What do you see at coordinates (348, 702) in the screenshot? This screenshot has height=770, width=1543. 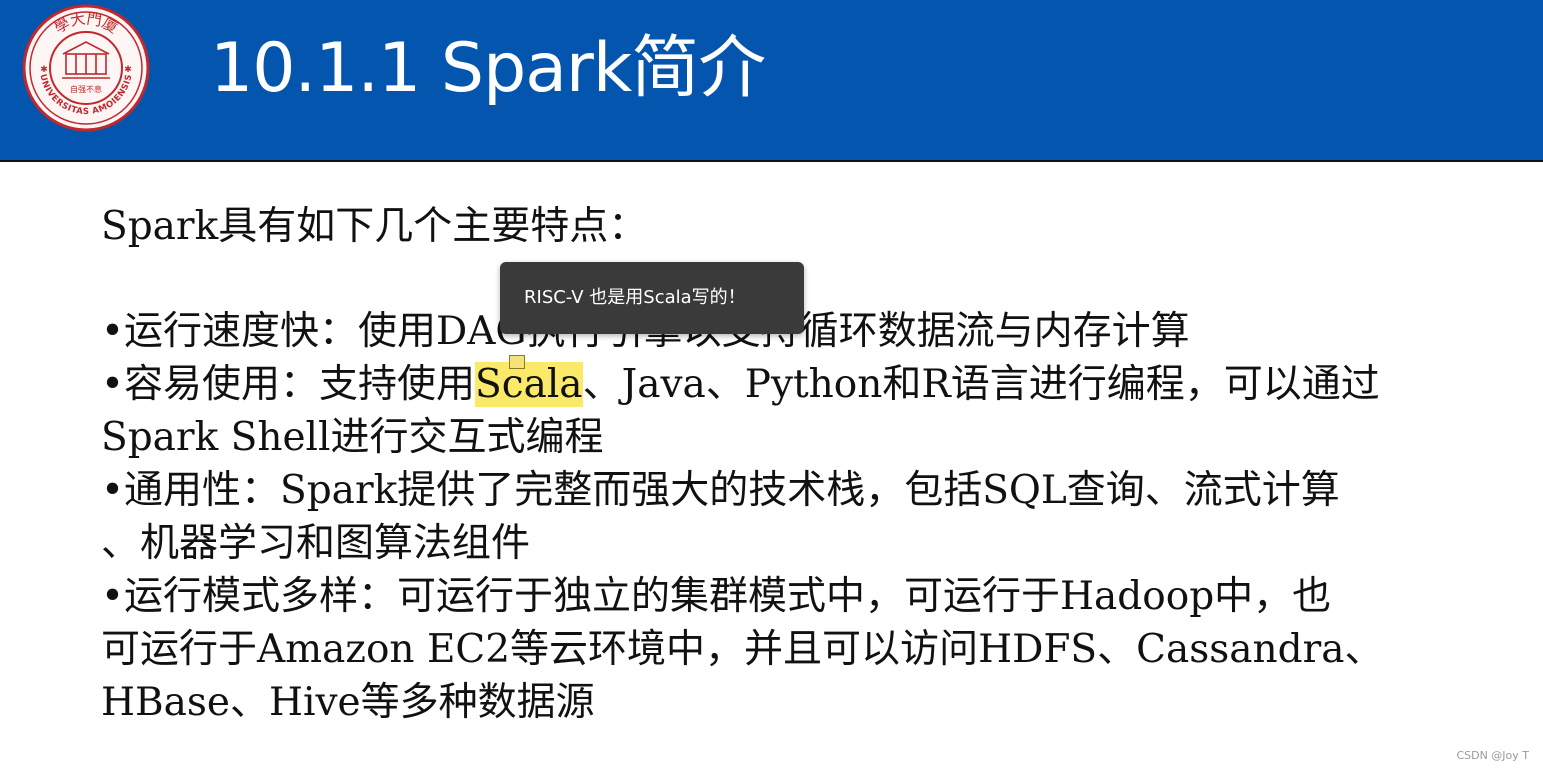 I see `feature-deployment-line3: HBase、Hive等多种数据源` at bounding box center [348, 702].